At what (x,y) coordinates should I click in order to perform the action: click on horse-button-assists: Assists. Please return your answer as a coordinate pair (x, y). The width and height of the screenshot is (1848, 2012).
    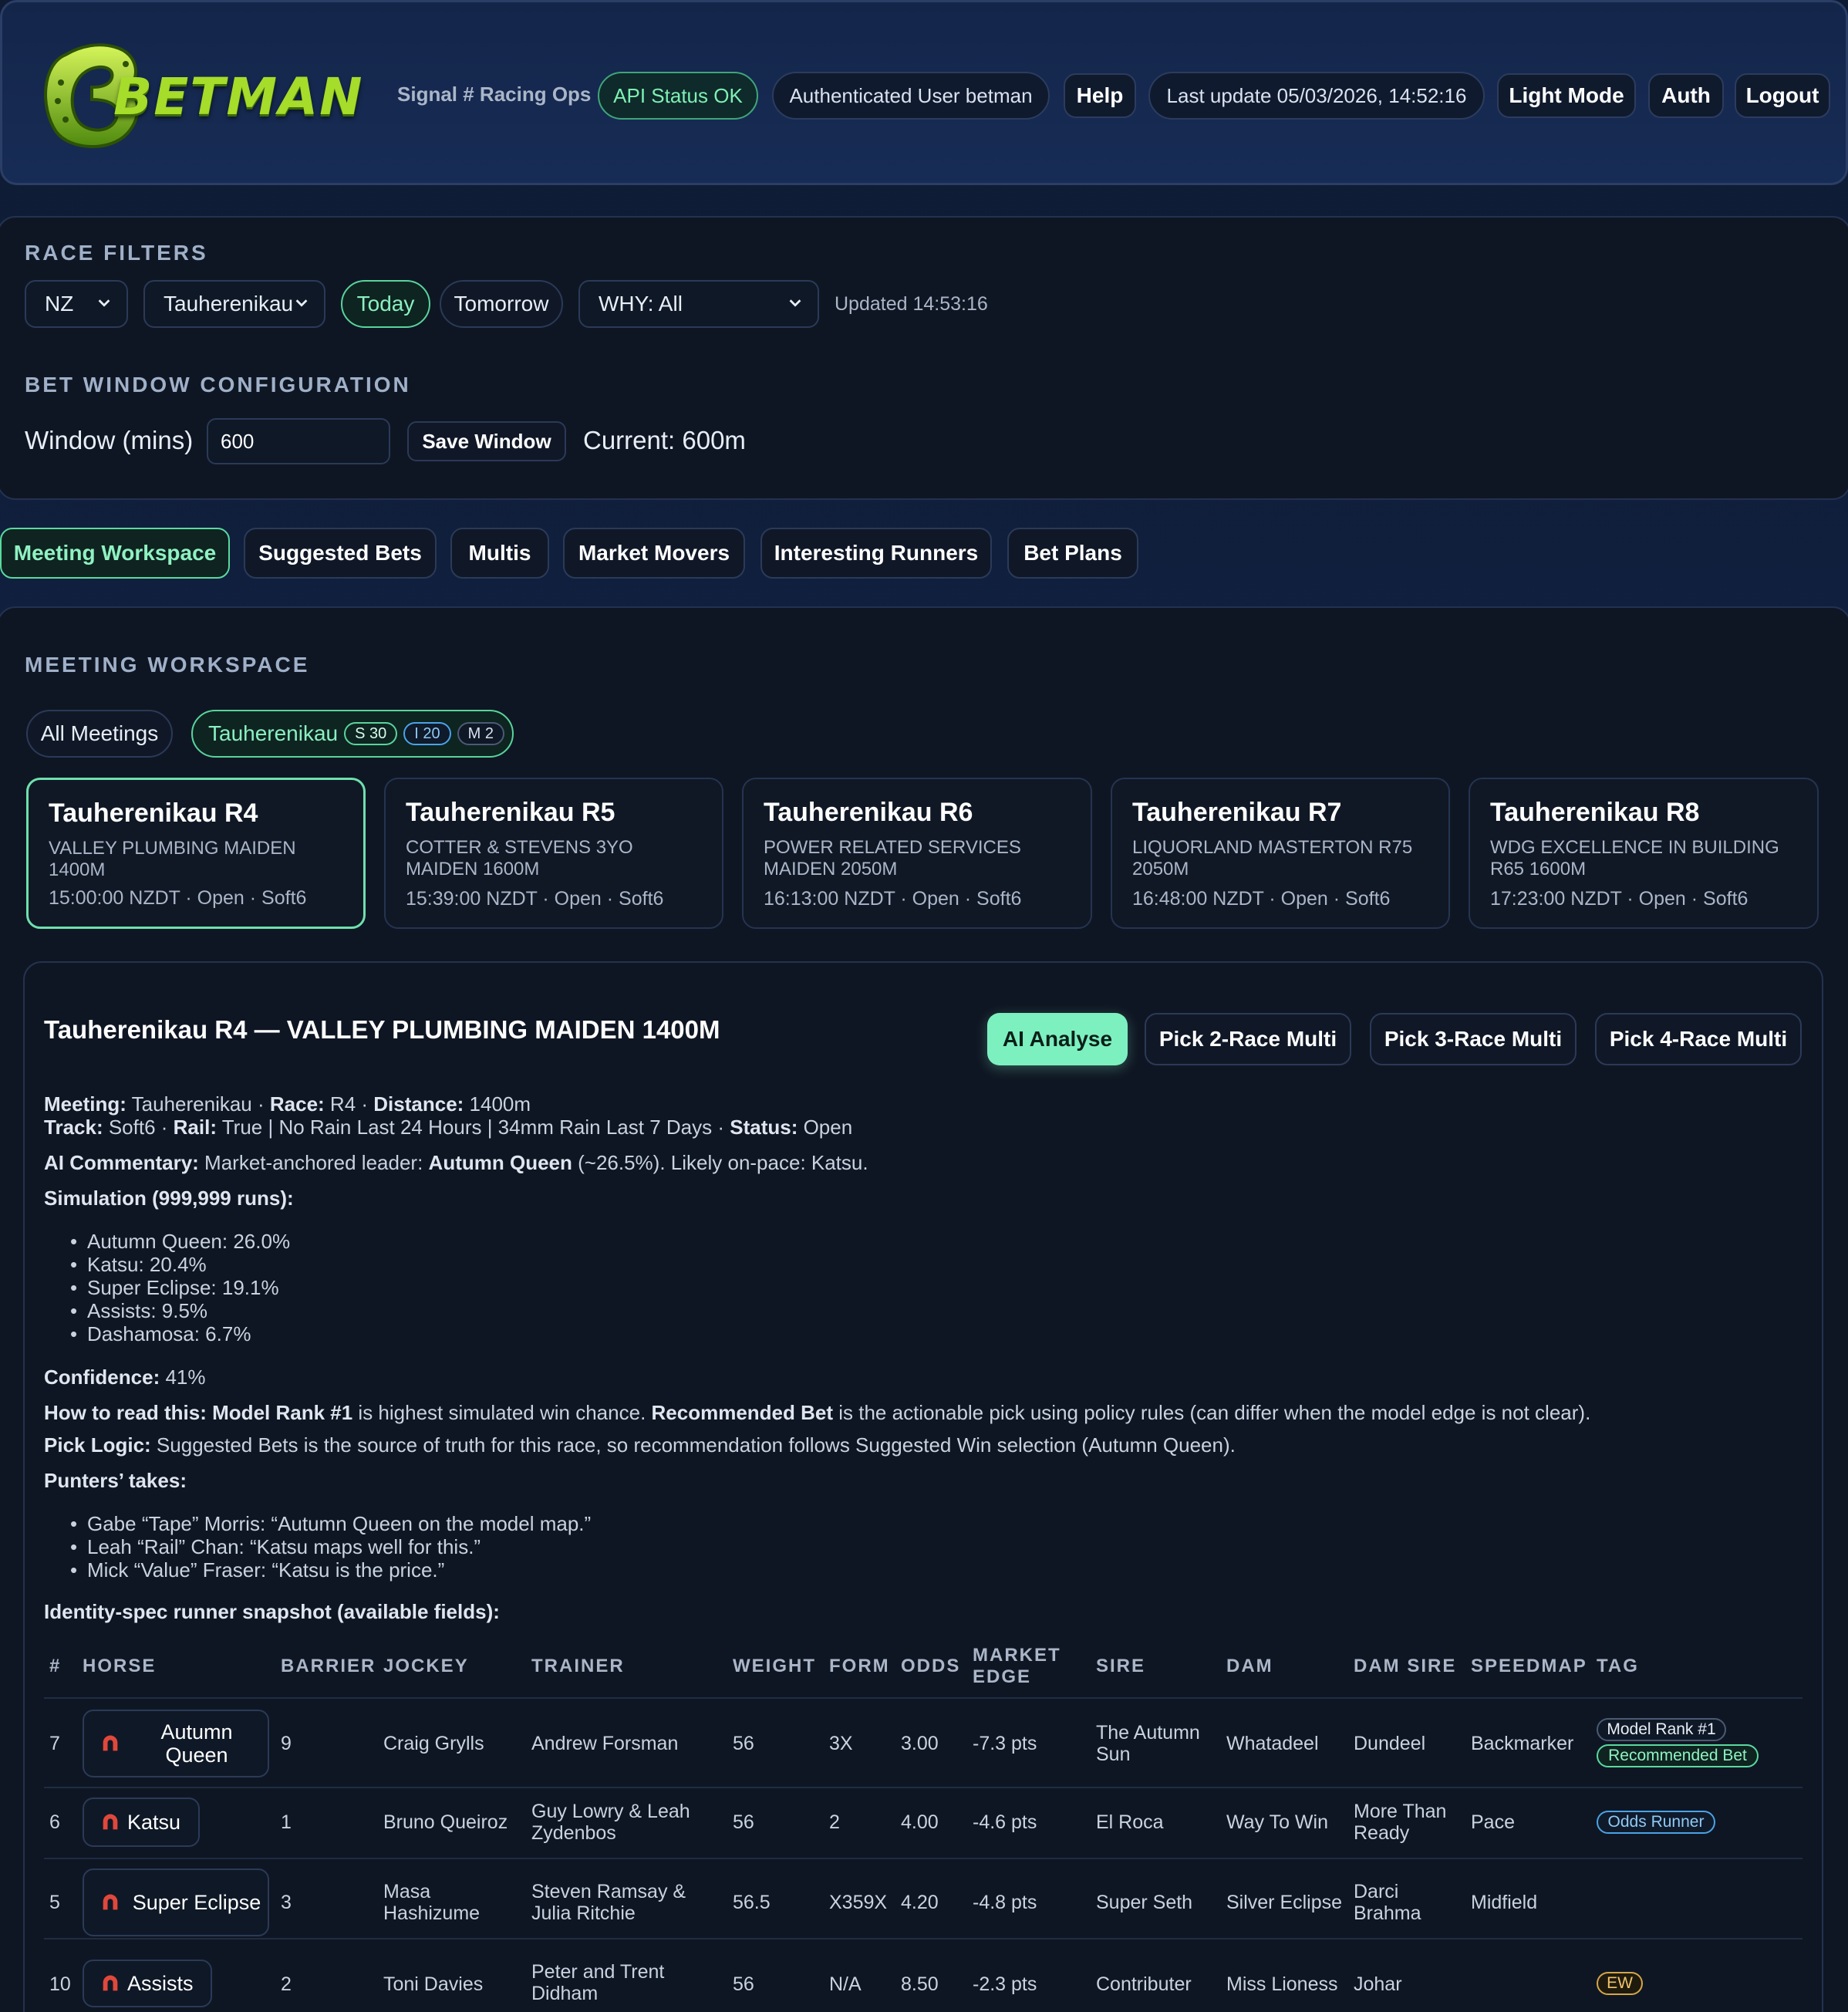
    Looking at the image, I should click on (147, 1983).